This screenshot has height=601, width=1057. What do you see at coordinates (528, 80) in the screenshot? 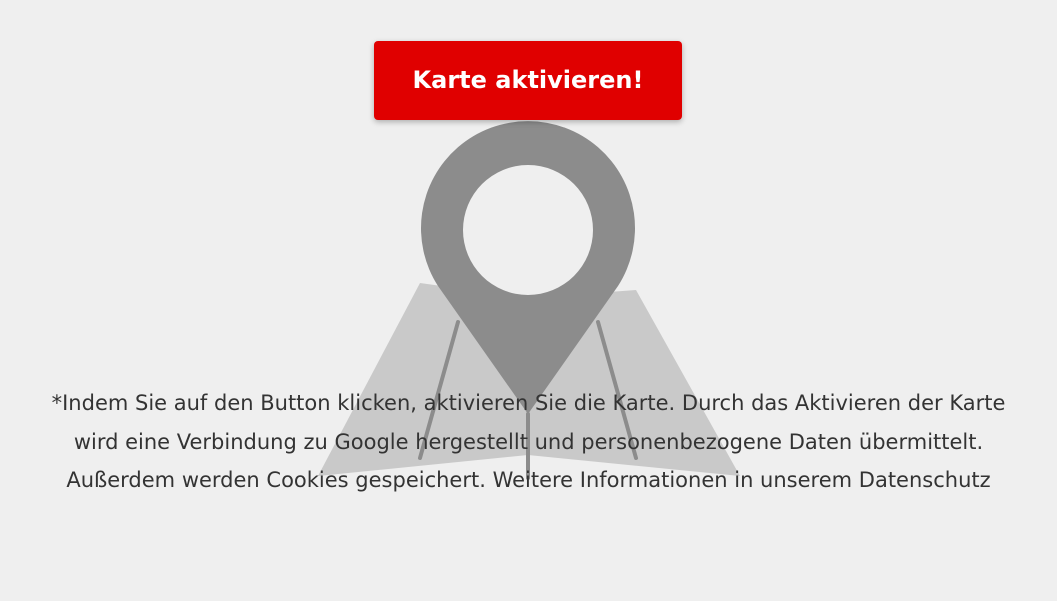
I see `activate-map-button: Karte aktivieren!` at bounding box center [528, 80].